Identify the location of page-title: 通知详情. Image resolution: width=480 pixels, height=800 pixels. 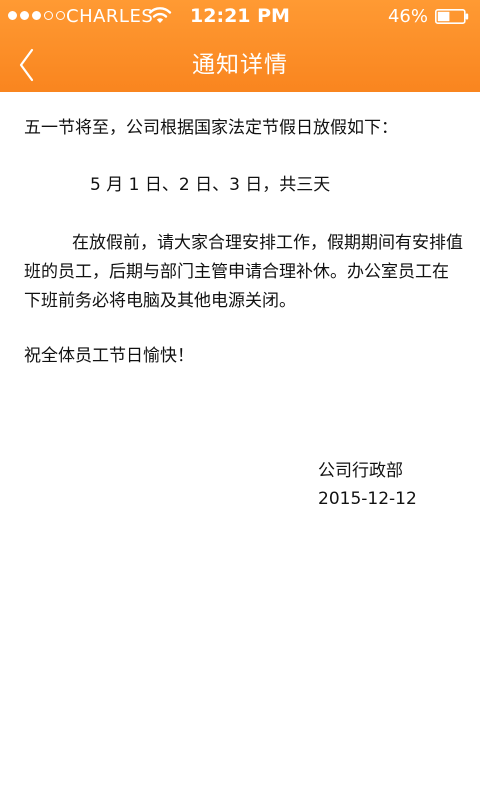
(240, 65).